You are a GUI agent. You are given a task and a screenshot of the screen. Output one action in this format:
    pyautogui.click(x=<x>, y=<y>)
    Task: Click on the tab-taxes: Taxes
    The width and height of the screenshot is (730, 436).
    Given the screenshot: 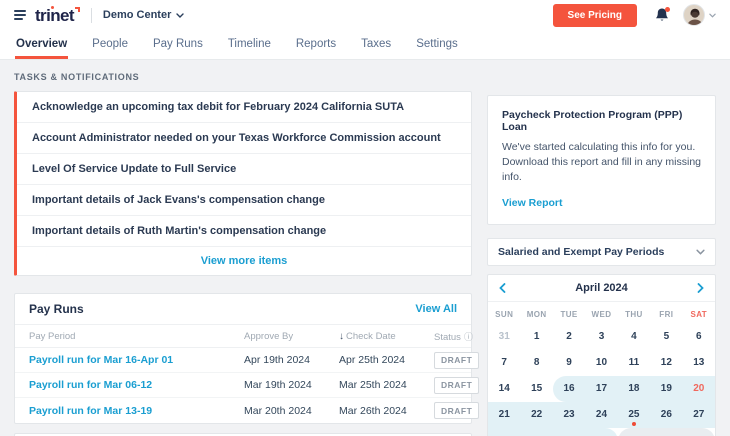 What is the action you would take?
    pyautogui.click(x=376, y=44)
    